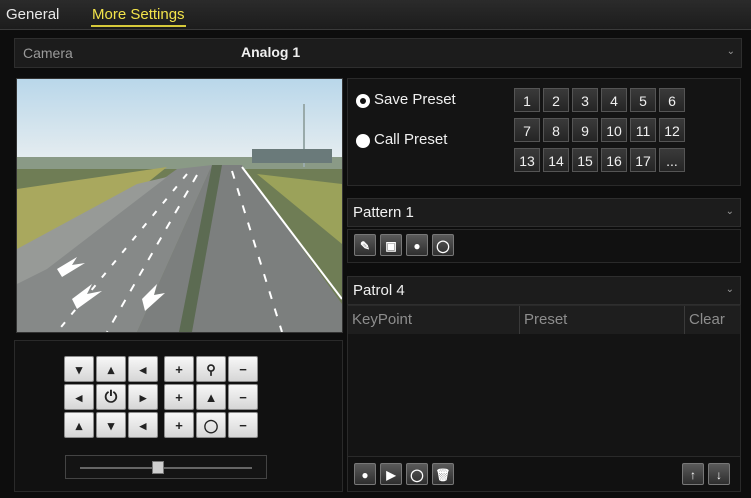 This screenshot has width=751, height=498. I want to click on preset-number-button: 10, so click(614, 130).